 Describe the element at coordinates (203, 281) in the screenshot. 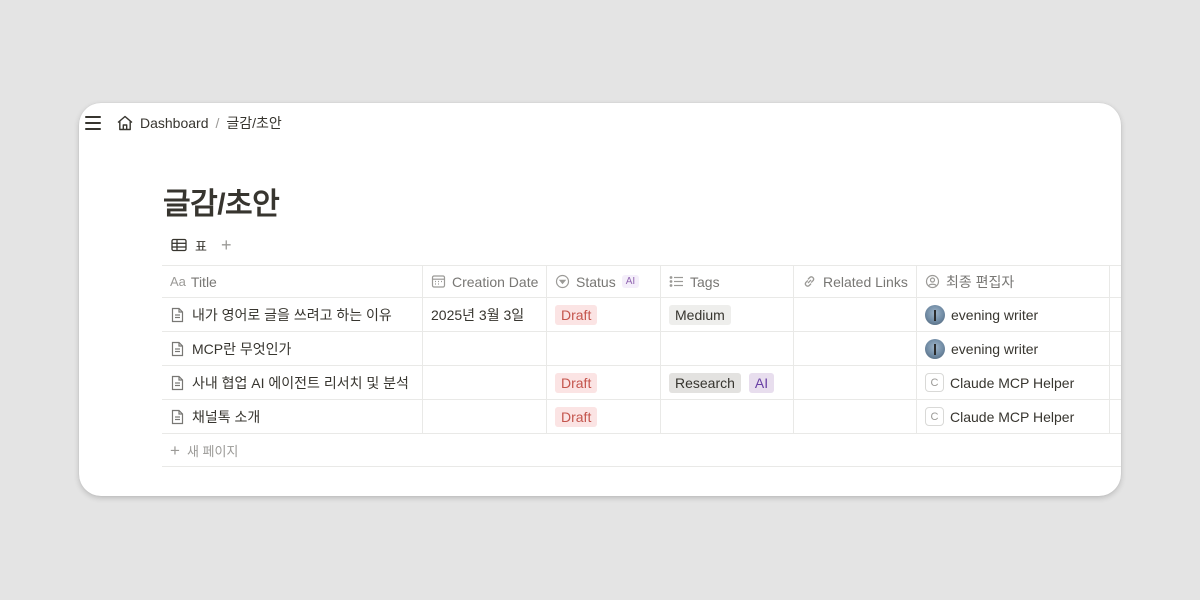

I see `column-header-title-label: Title` at that location.